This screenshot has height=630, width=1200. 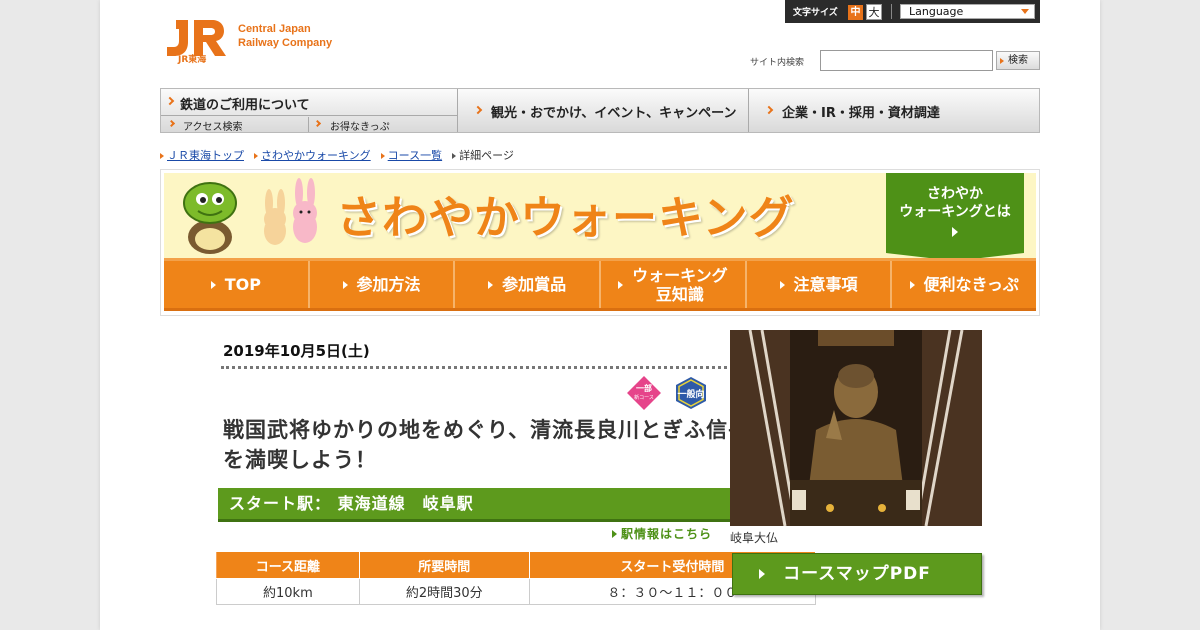 I want to click on nav-tourism: 観光・おでかけ、イベント、キャンペーン, so click(x=603, y=110).